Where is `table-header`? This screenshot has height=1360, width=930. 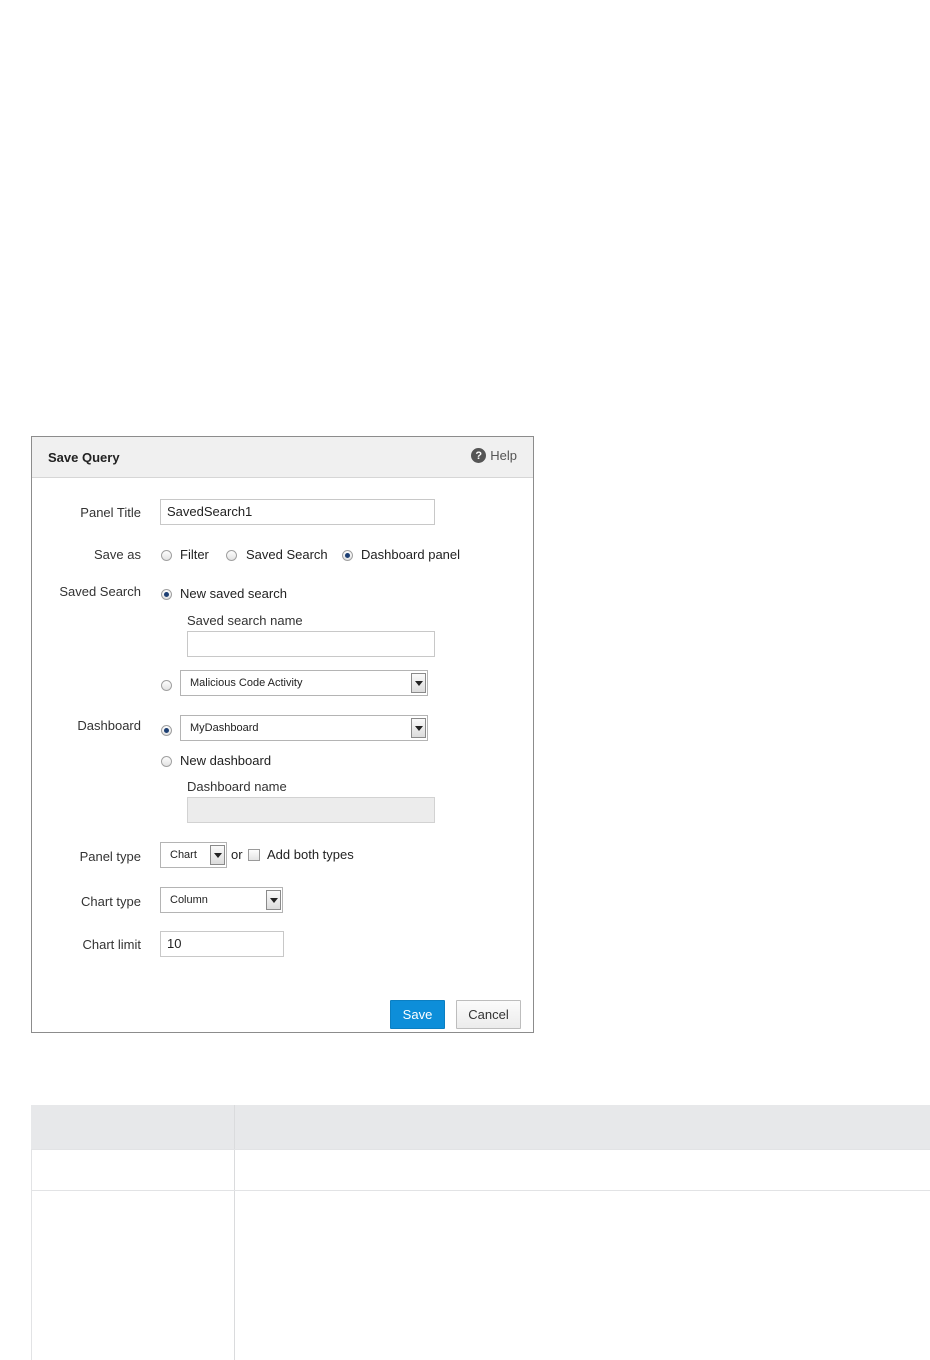 table-header is located at coordinates (480, 1127).